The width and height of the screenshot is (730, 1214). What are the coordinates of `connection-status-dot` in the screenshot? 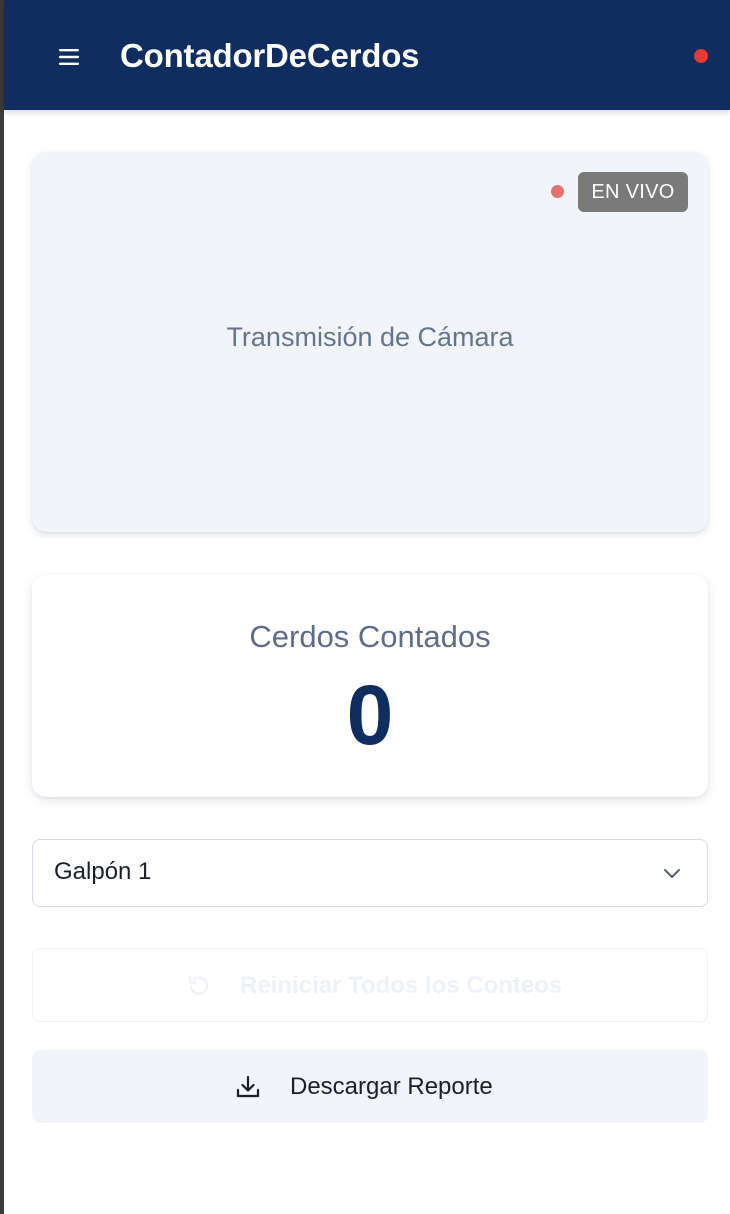 It's located at (701, 56).